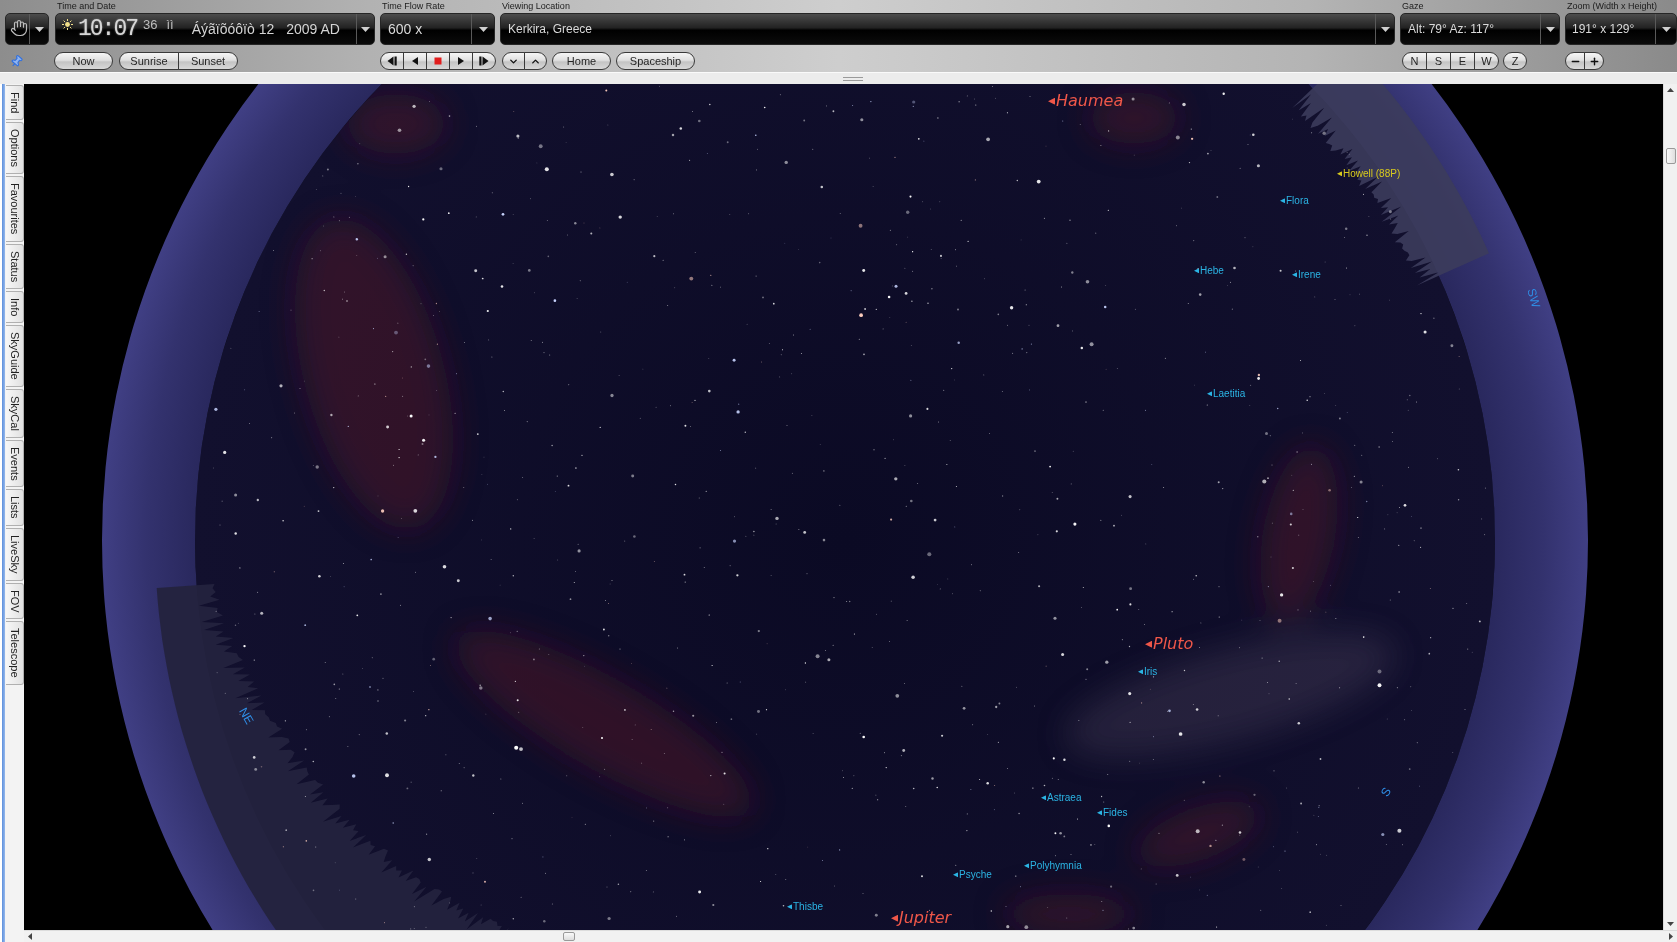 This screenshot has height=942, width=1677. What do you see at coordinates (437, 29) in the screenshot?
I see `time-flow-rate-select: 600 x` at bounding box center [437, 29].